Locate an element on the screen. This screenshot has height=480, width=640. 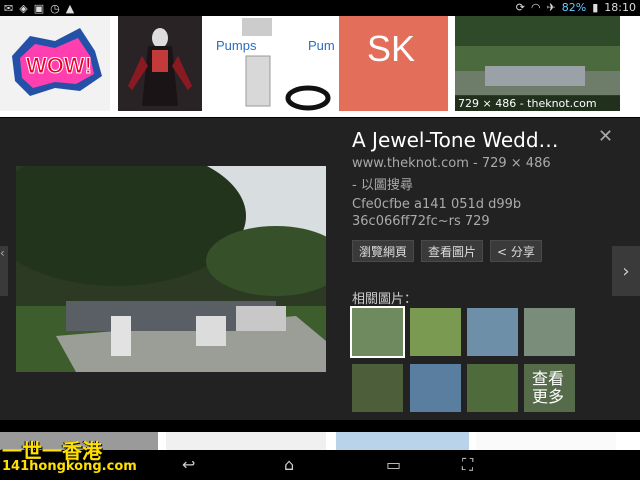
wow-graphic: WOW! is located at coordinates (57, 62).